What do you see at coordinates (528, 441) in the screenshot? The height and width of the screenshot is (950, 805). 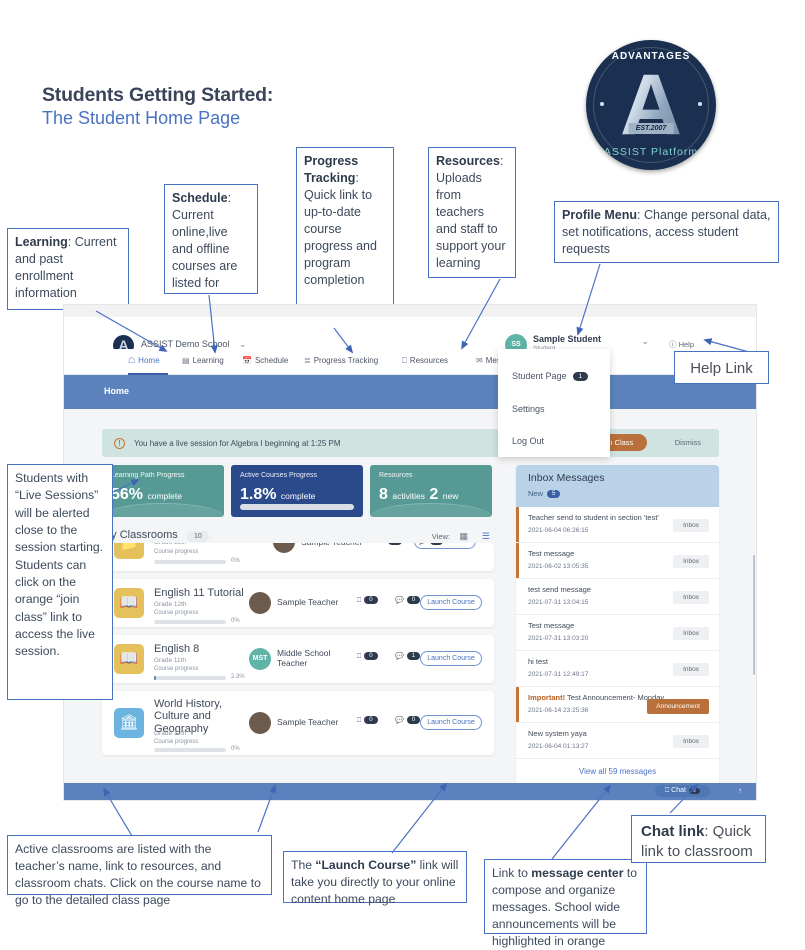 I see `menu-item-log-out: Log Out` at bounding box center [528, 441].